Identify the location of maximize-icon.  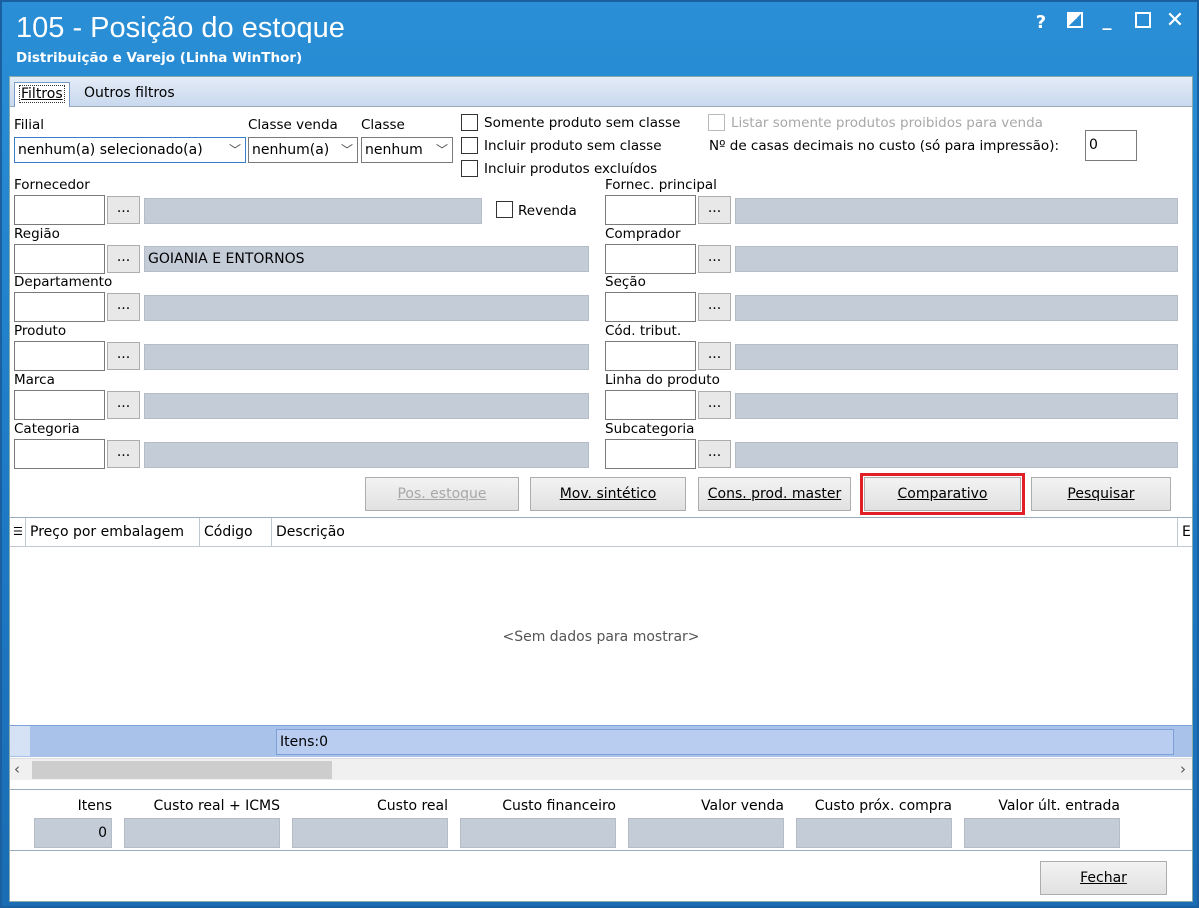
(1143, 22).